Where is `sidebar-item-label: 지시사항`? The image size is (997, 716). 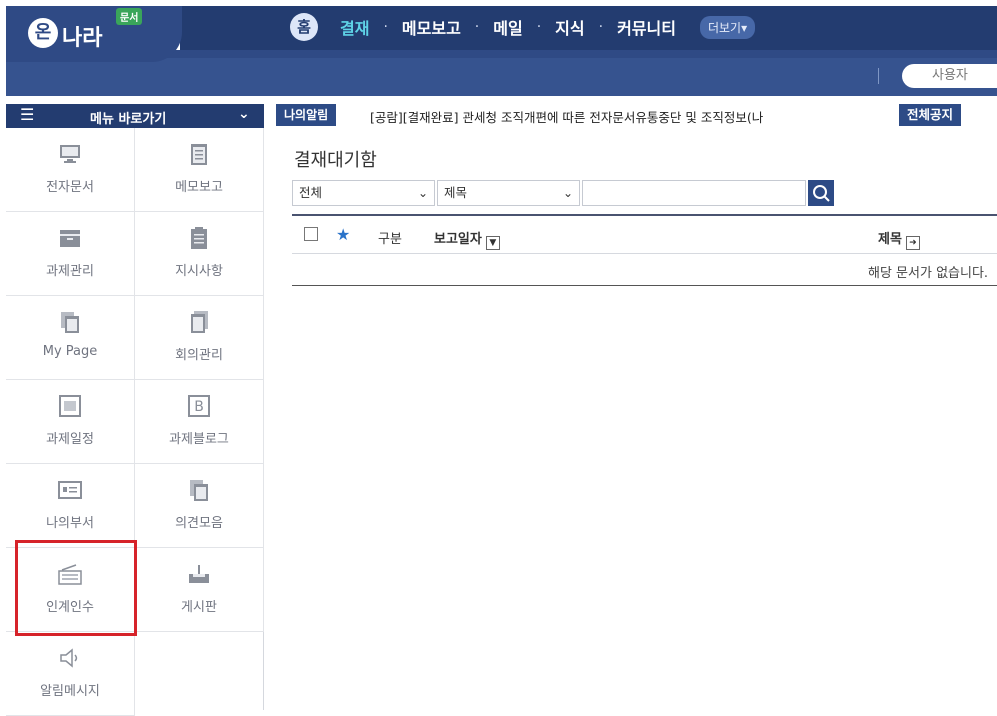
sidebar-item-label: 지시사항 is located at coordinates (199, 271).